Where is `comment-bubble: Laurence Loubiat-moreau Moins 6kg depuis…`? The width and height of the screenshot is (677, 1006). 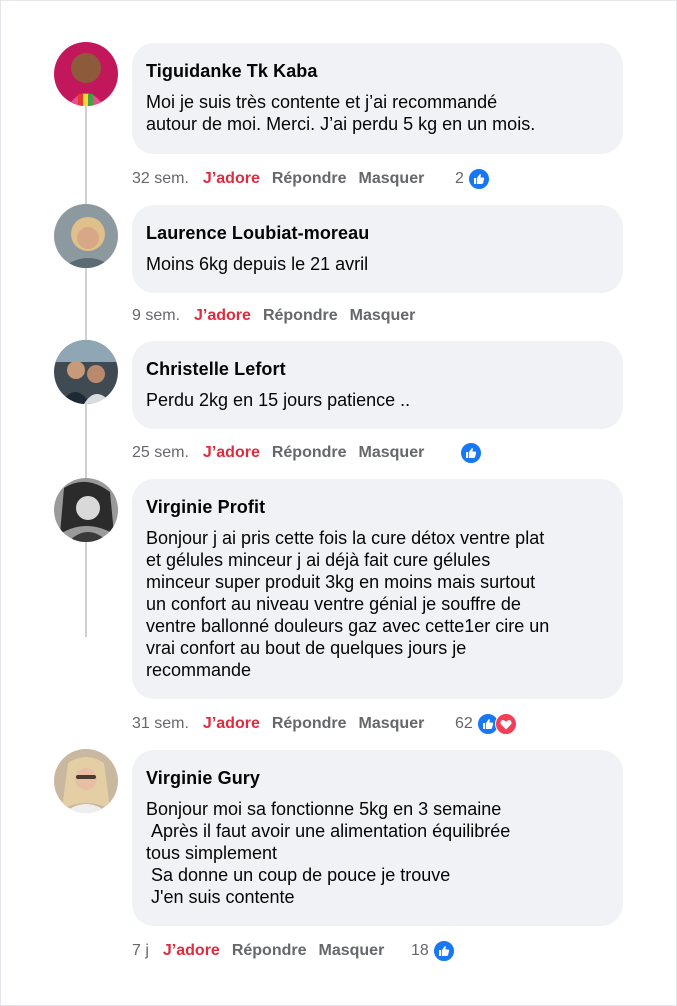 comment-bubble: Laurence Loubiat-moreau Moins 6kg depuis… is located at coordinates (377, 249).